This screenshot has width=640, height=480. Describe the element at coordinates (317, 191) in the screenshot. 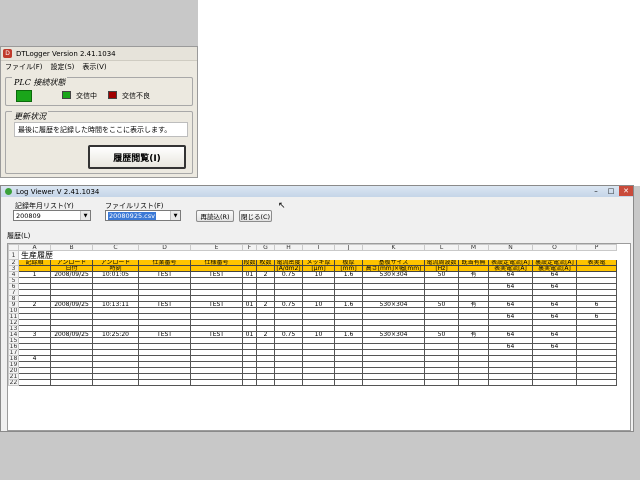

I see `log-viewer-titlebar: Log Viewer V 2.41.1034 – □ ✕` at that location.